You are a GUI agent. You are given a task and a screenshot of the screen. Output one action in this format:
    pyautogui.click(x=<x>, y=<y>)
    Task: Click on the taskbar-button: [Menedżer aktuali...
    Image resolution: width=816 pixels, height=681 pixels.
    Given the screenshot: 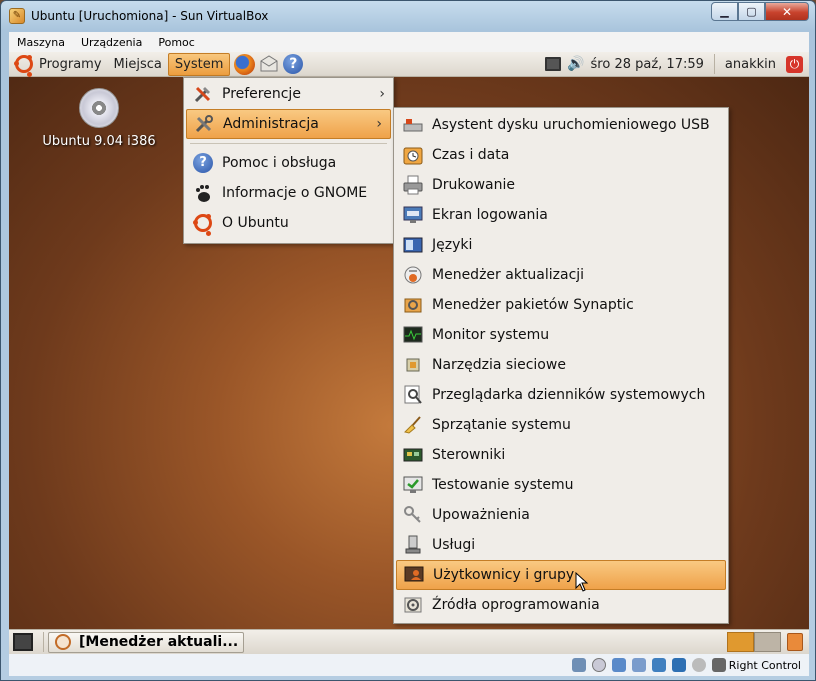 What is the action you would take?
    pyautogui.click(x=146, y=642)
    